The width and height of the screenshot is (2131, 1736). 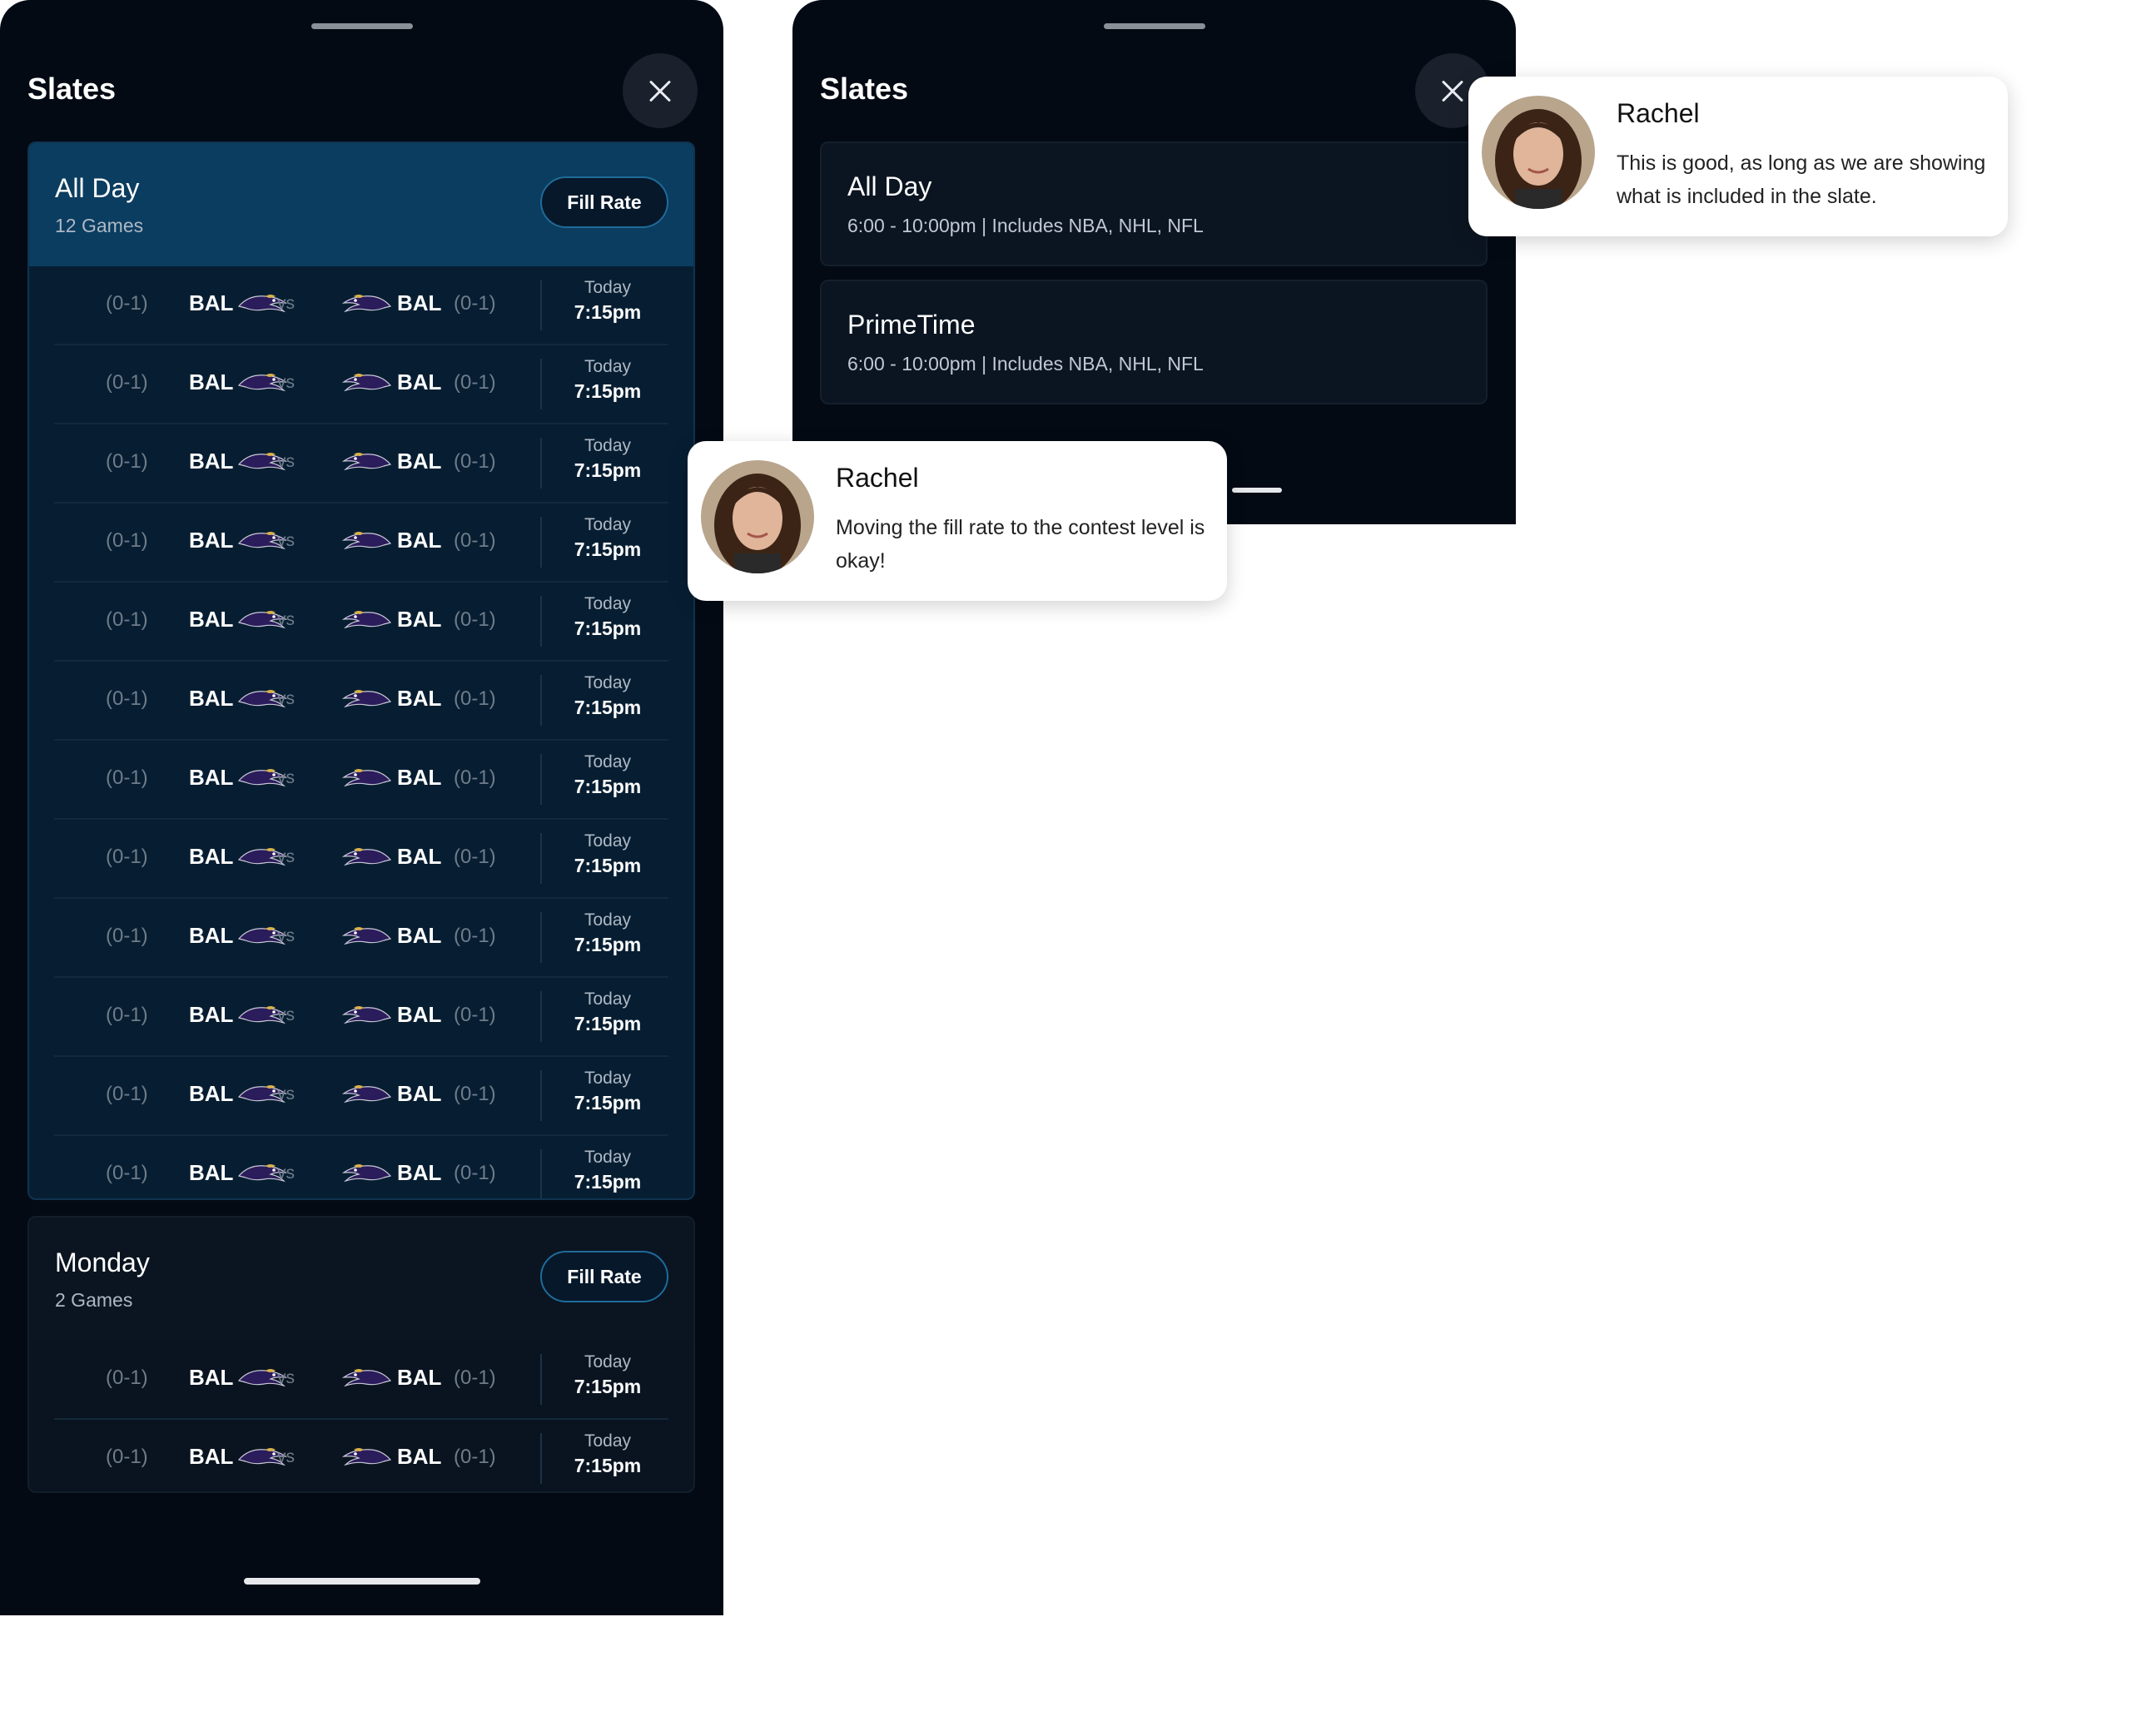 What do you see at coordinates (97, 188) in the screenshot?
I see `slate-name: All Day` at bounding box center [97, 188].